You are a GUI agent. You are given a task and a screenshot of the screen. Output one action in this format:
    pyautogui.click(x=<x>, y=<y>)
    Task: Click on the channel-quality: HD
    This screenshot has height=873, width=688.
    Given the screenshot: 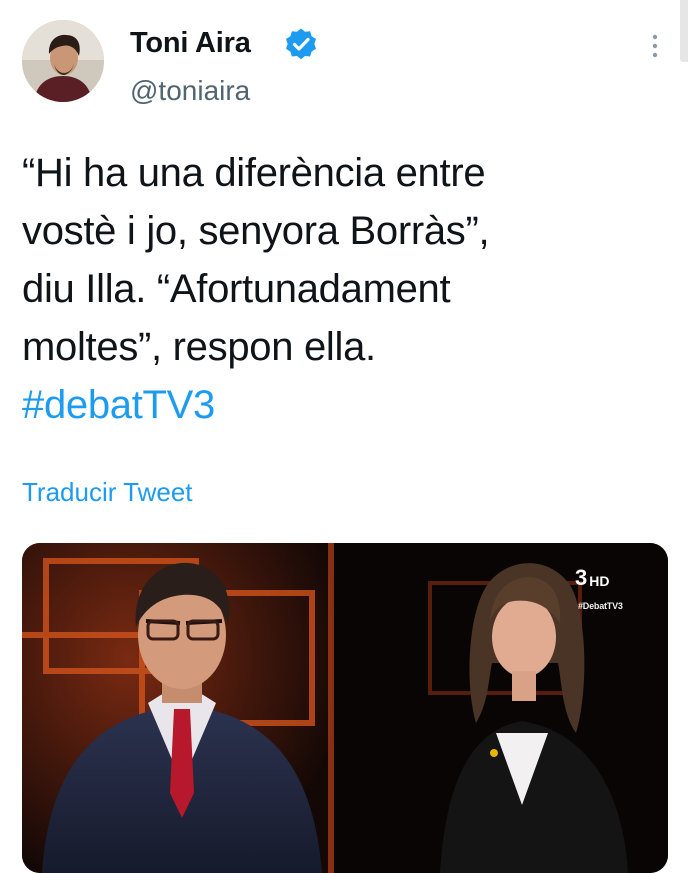 What is the action you would take?
    pyautogui.click(x=599, y=581)
    